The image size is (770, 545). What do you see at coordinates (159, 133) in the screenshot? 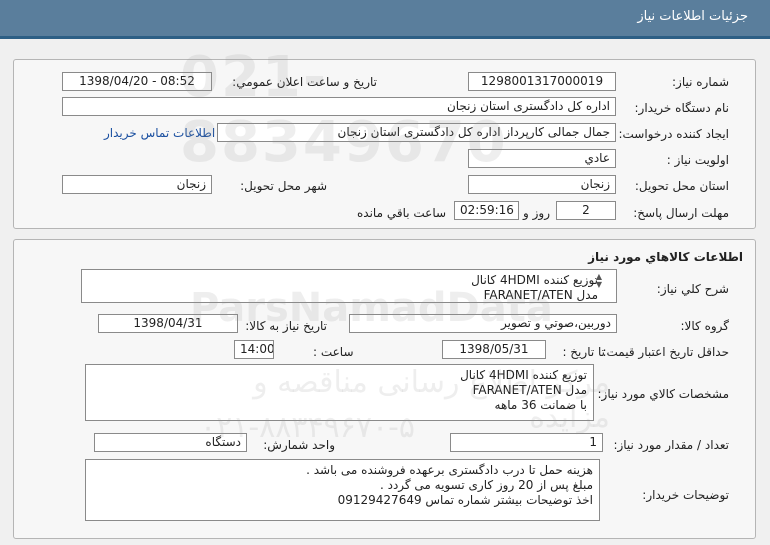
I see `buyer-contact-link: اطلاعات تماس خريدار` at bounding box center [159, 133].